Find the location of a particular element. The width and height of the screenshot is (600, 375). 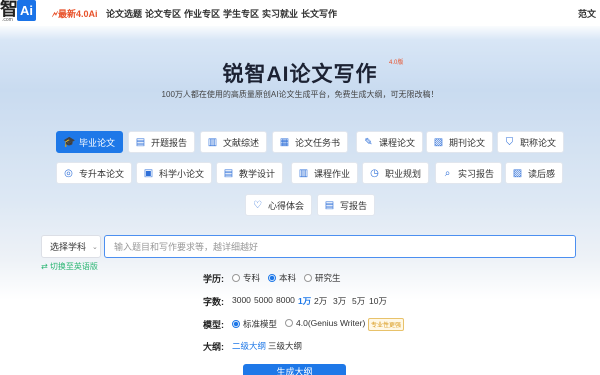

heart-icon: ♡ is located at coordinates (257, 205).